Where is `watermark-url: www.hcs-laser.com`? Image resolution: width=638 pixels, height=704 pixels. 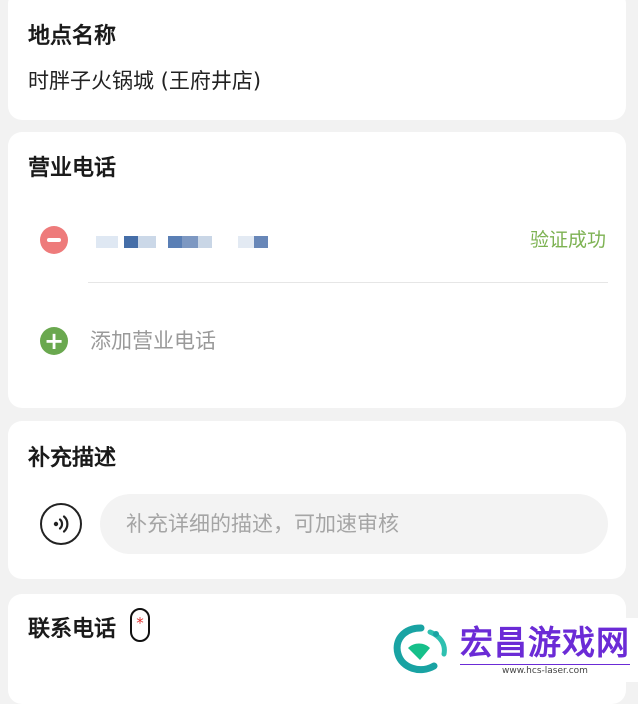
watermark-url: www.hcs-laser.com is located at coordinates (545, 670).